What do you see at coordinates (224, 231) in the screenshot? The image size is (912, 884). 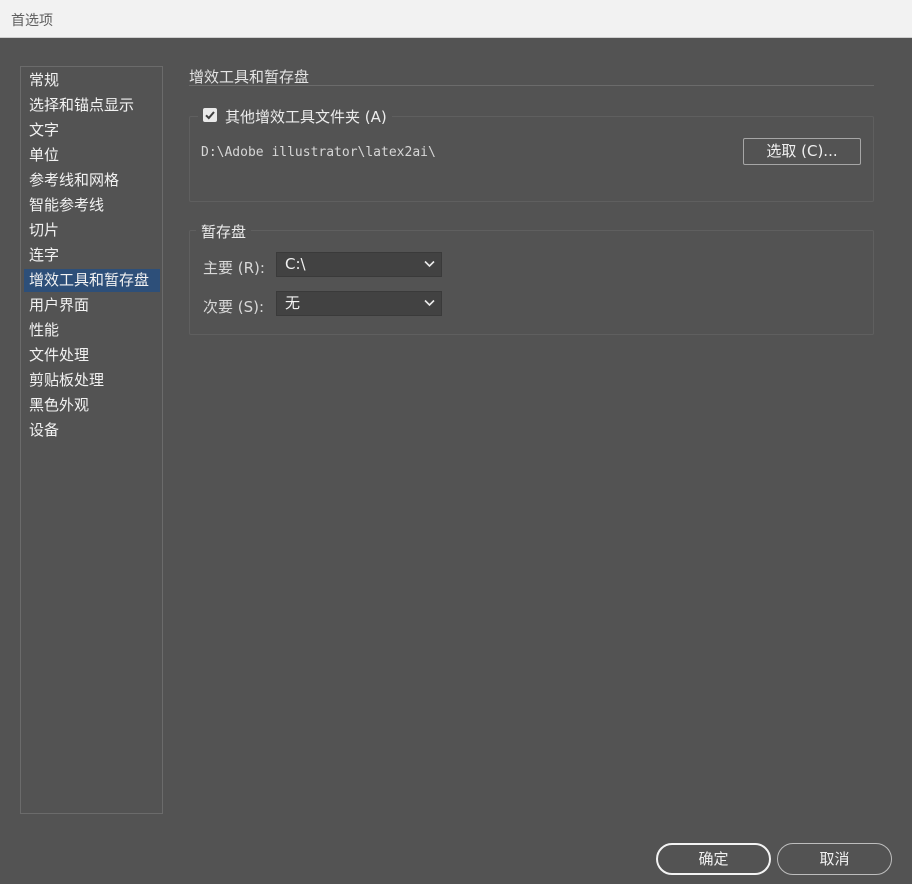 I see `scratch-disks-legend: 暂存盘` at bounding box center [224, 231].